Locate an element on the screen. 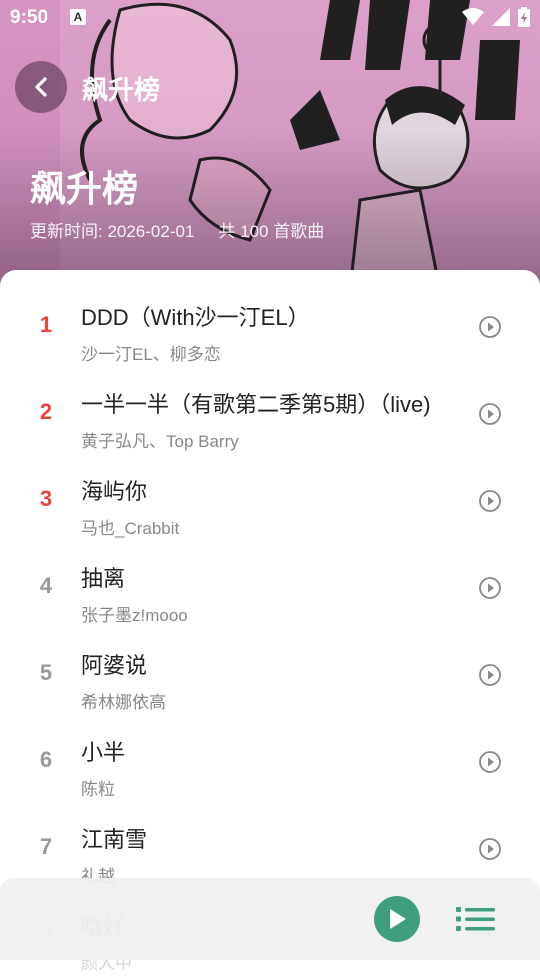 The height and width of the screenshot is (980, 540). rank-number: 7 is located at coordinates (46, 846).